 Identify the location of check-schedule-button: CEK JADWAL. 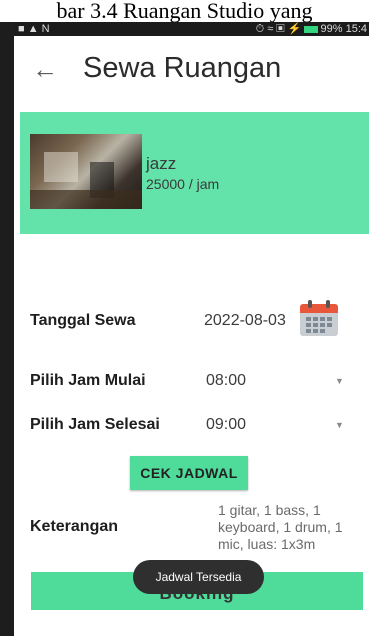
(189, 473).